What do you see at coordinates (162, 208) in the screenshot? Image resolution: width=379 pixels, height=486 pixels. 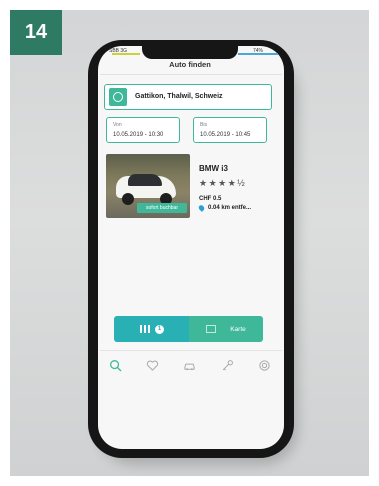 I see `bookable-badge: sofort buchbar` at bounding box center [162, 208].